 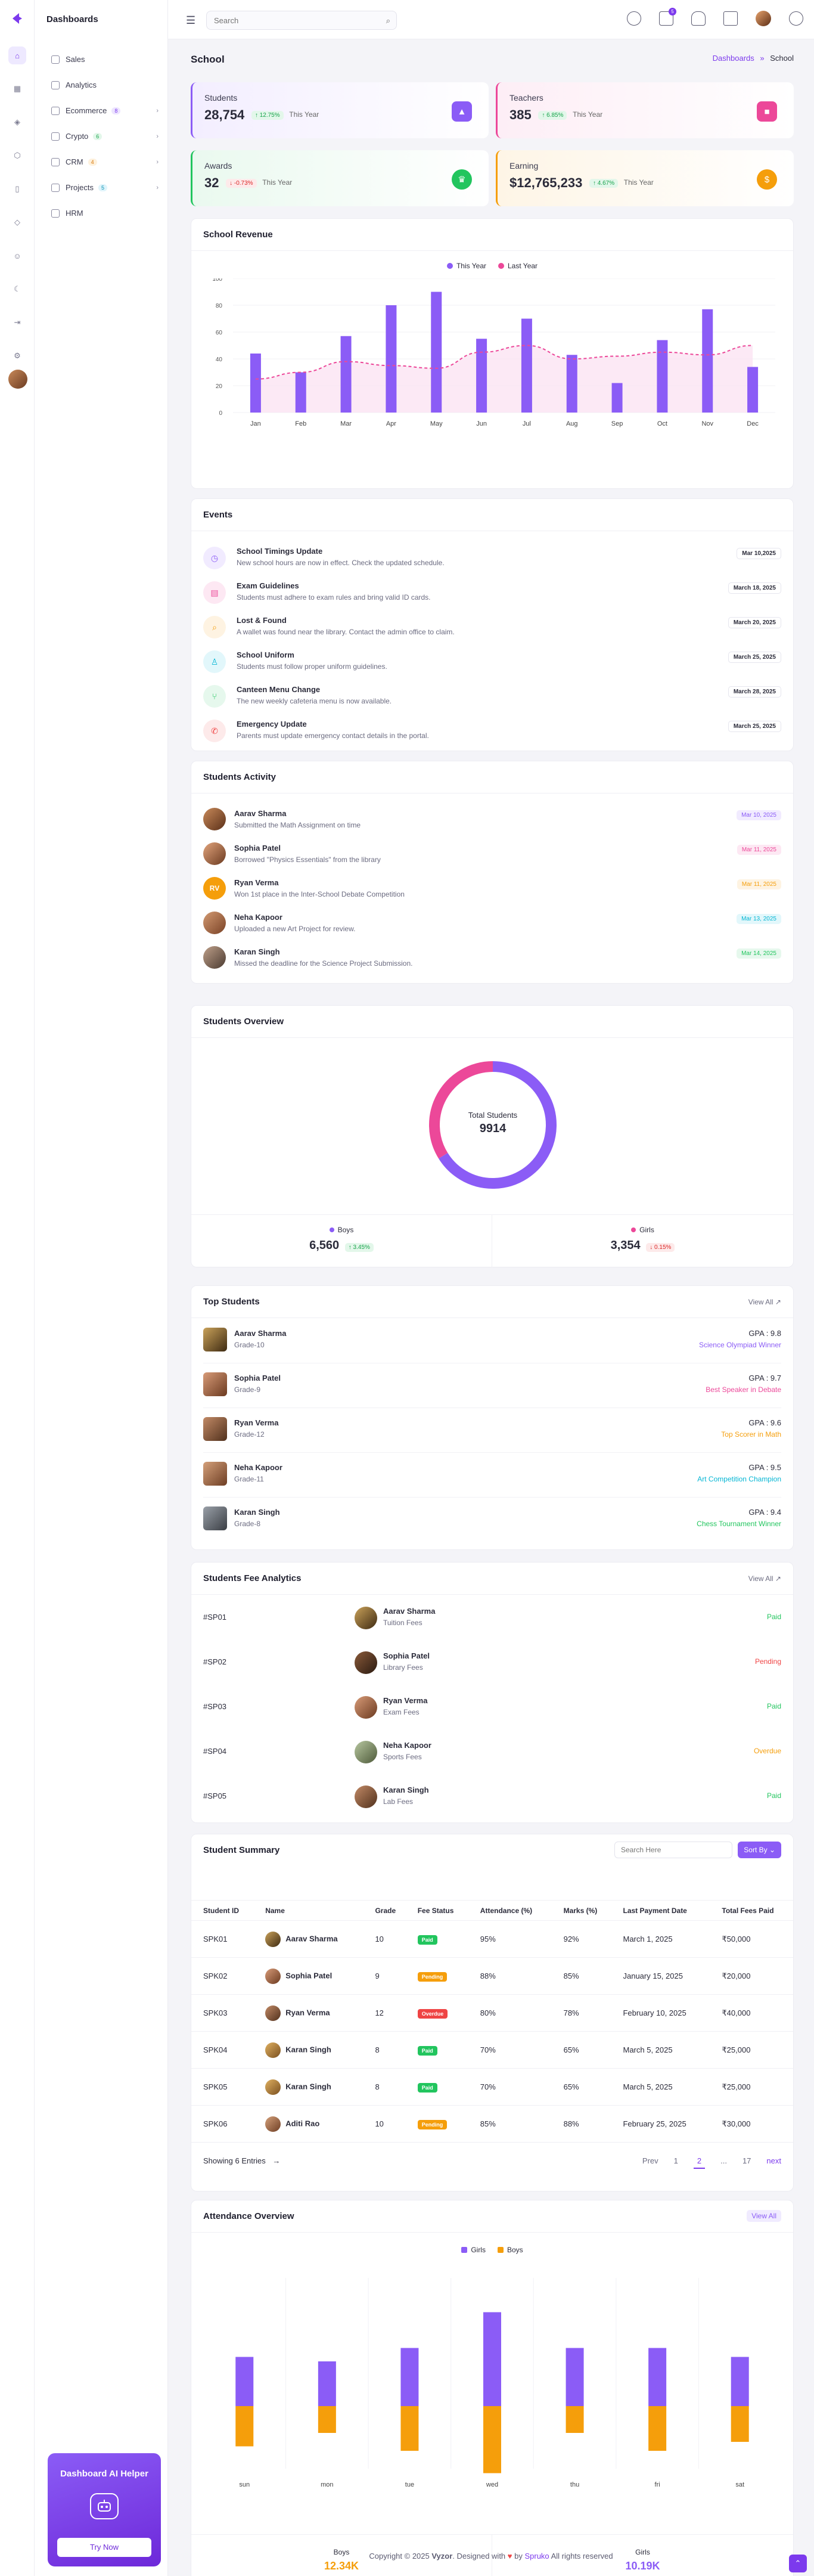 What do you see at coordinates (276, 2160) in the screenshot?
I see `arrow-right-icon: →` at bounding box center [276, 2160].